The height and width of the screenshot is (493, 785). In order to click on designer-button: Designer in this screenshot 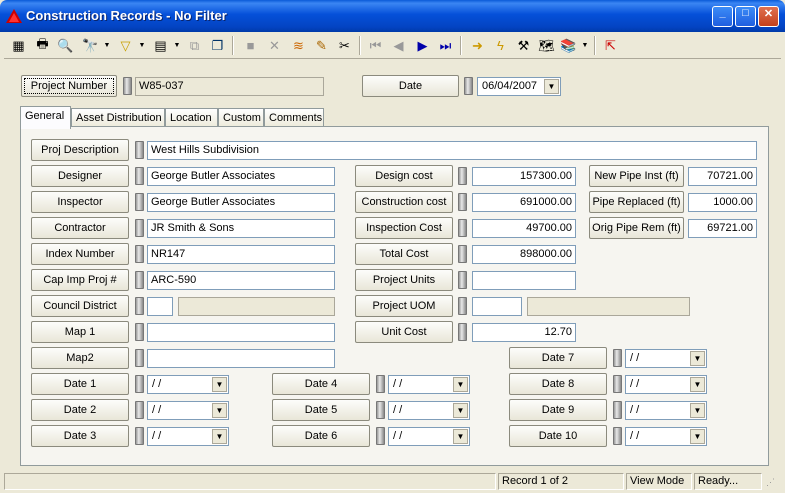, I will do `click(80, 176)`.